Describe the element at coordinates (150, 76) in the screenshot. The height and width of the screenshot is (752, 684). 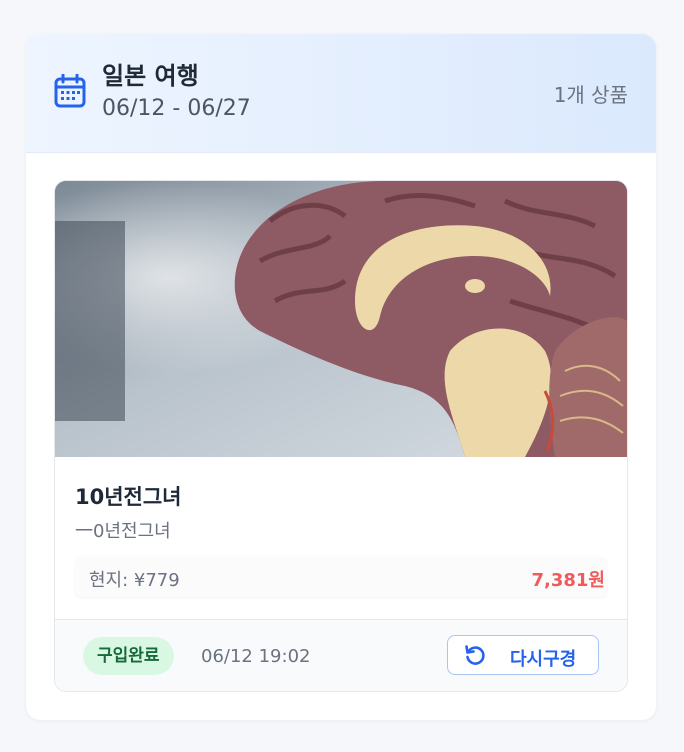
I see `trip-title: 일본 여행` at that location.